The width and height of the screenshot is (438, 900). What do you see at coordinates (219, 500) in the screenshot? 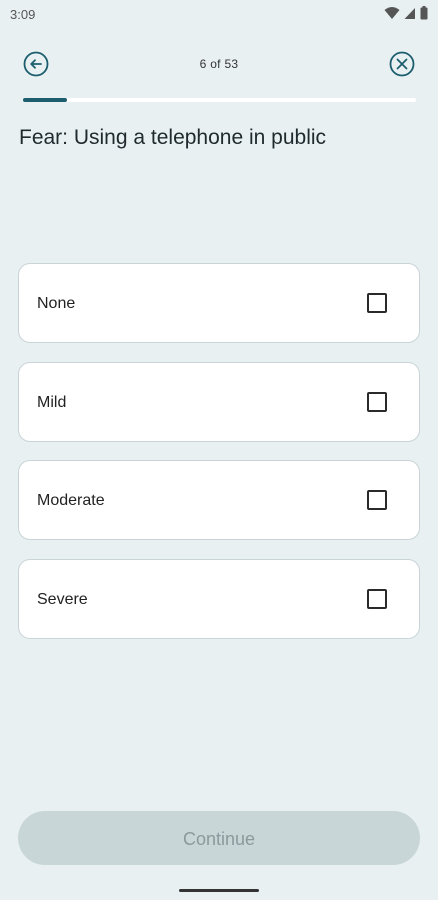
I see `option-moderate: Moderate` at bounding box center [219, 500].